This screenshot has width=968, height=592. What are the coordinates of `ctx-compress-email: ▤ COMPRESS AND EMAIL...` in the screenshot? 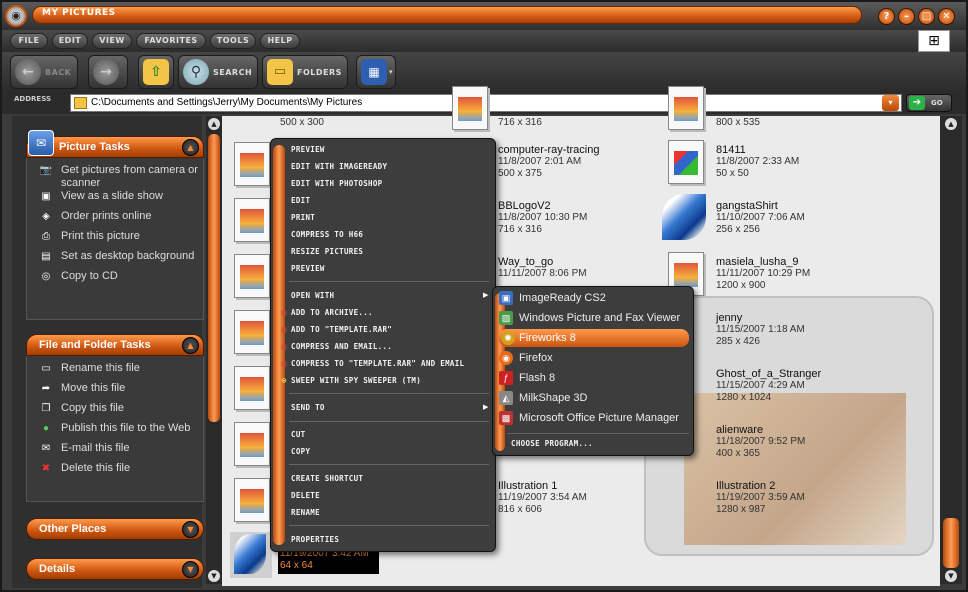 It's located at (336, 347).